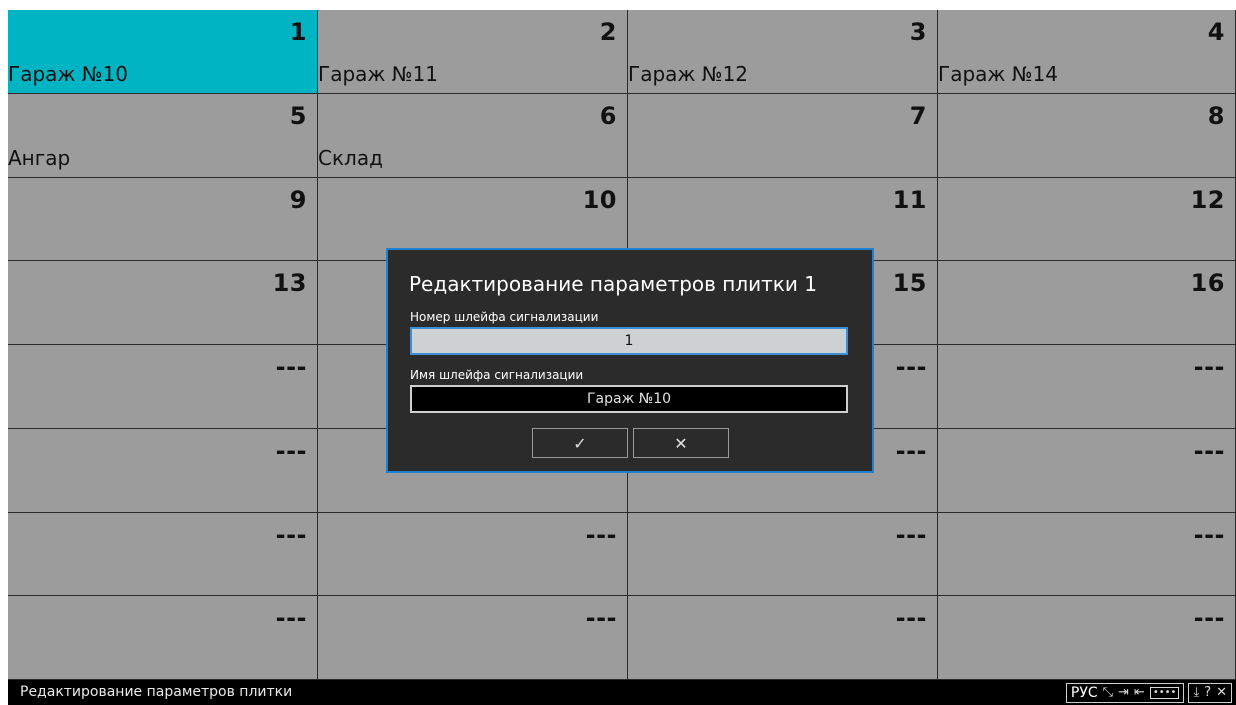 This screenshot has width=1236, height=705. I want to click on tile-name: Гараж №12, so click(688, 74).